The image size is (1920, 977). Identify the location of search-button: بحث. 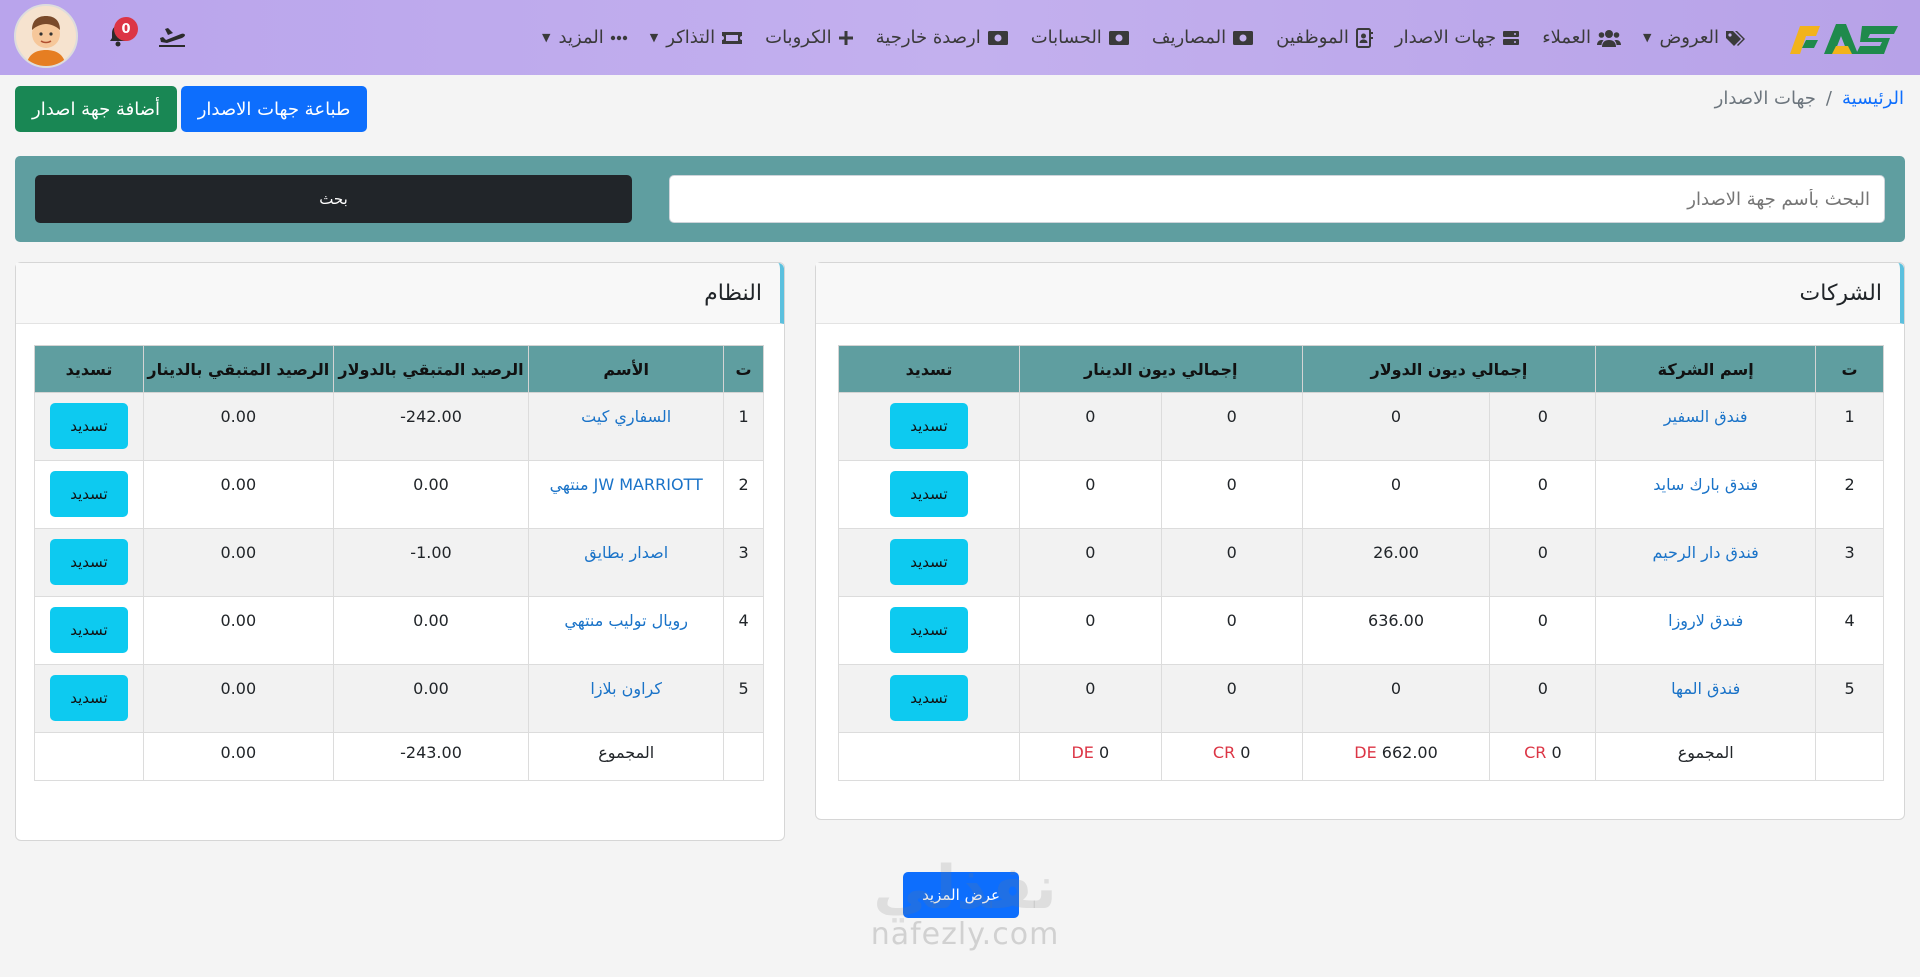
(333, 199).